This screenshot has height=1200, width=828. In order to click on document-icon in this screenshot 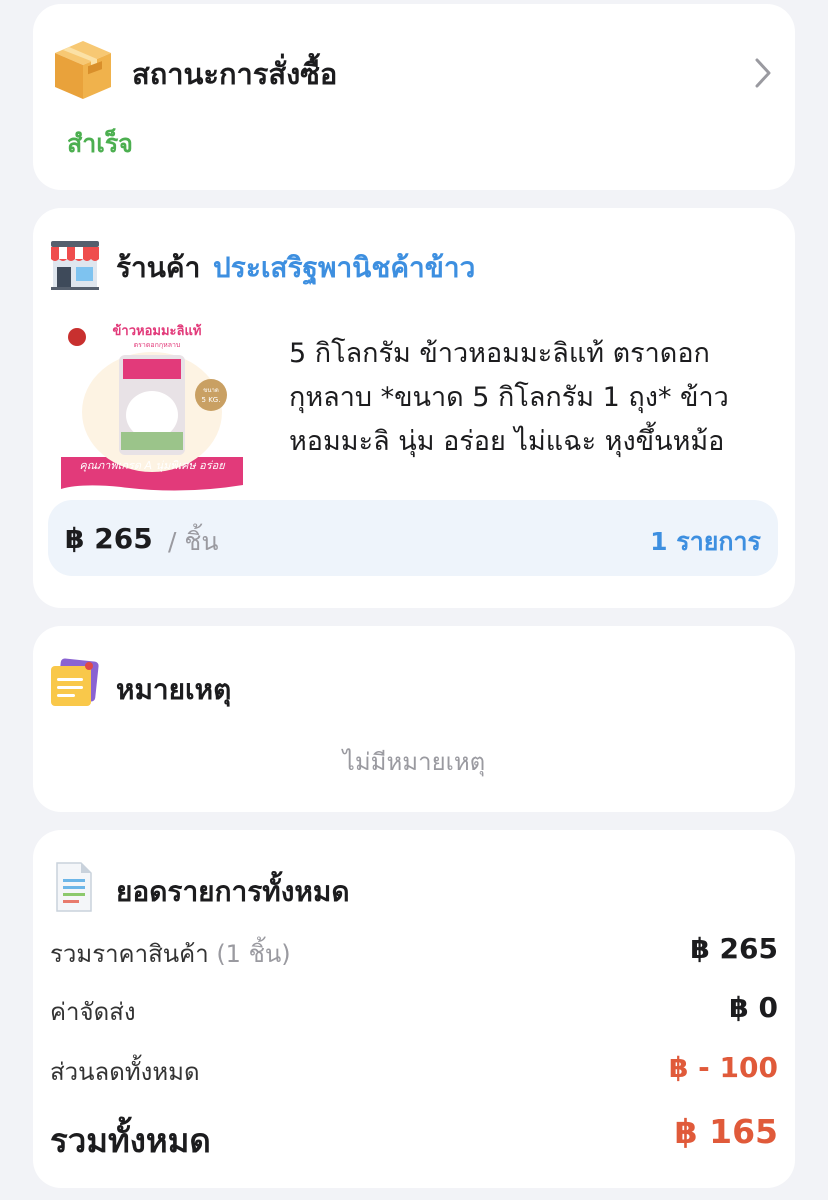, I will do `click(74, 887)`.